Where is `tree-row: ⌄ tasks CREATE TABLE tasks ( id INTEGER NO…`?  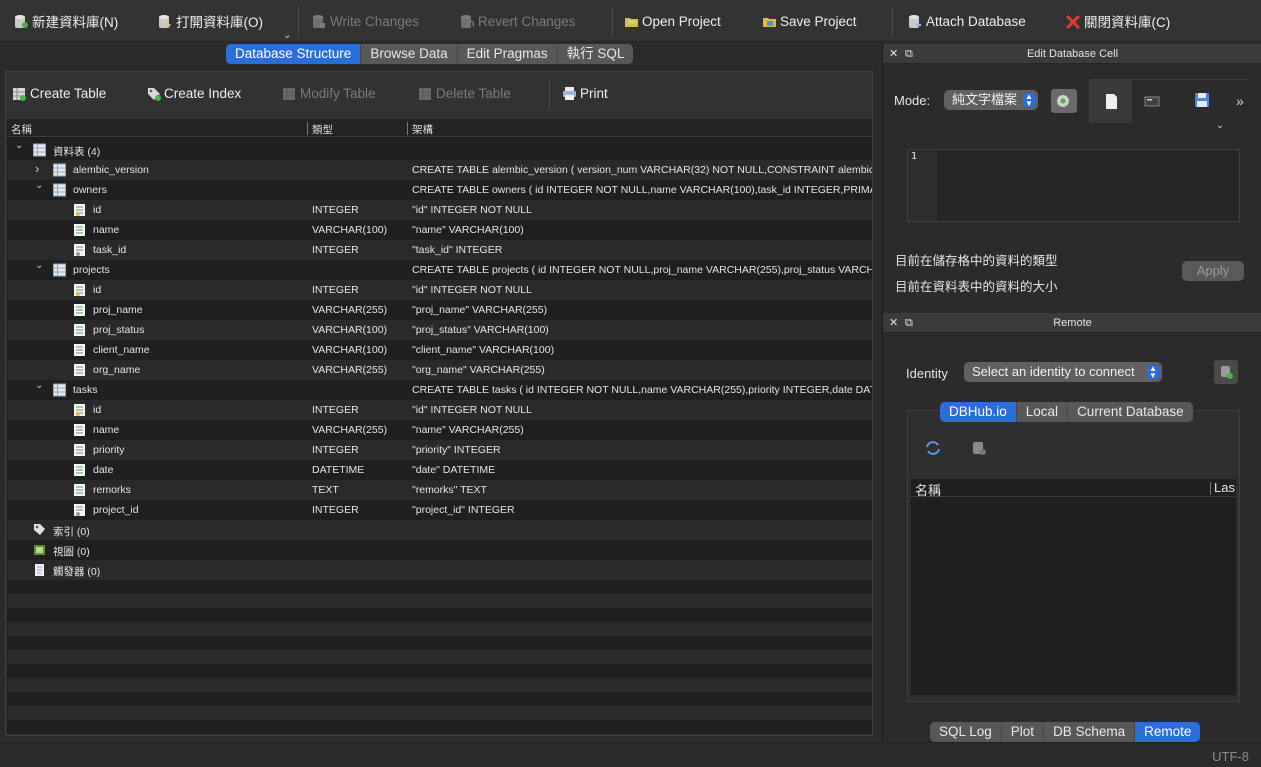
tree-row: ⌄ tasks CREATE TABLE tasks ( id INTEGER NO… is located at coordinates (439, 390).